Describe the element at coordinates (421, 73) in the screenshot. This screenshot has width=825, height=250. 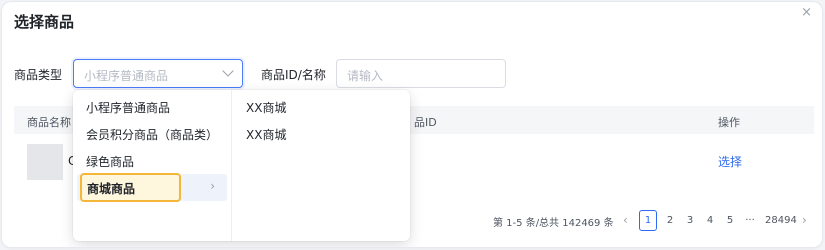
I see `product-id-input: 请输入` at that location.